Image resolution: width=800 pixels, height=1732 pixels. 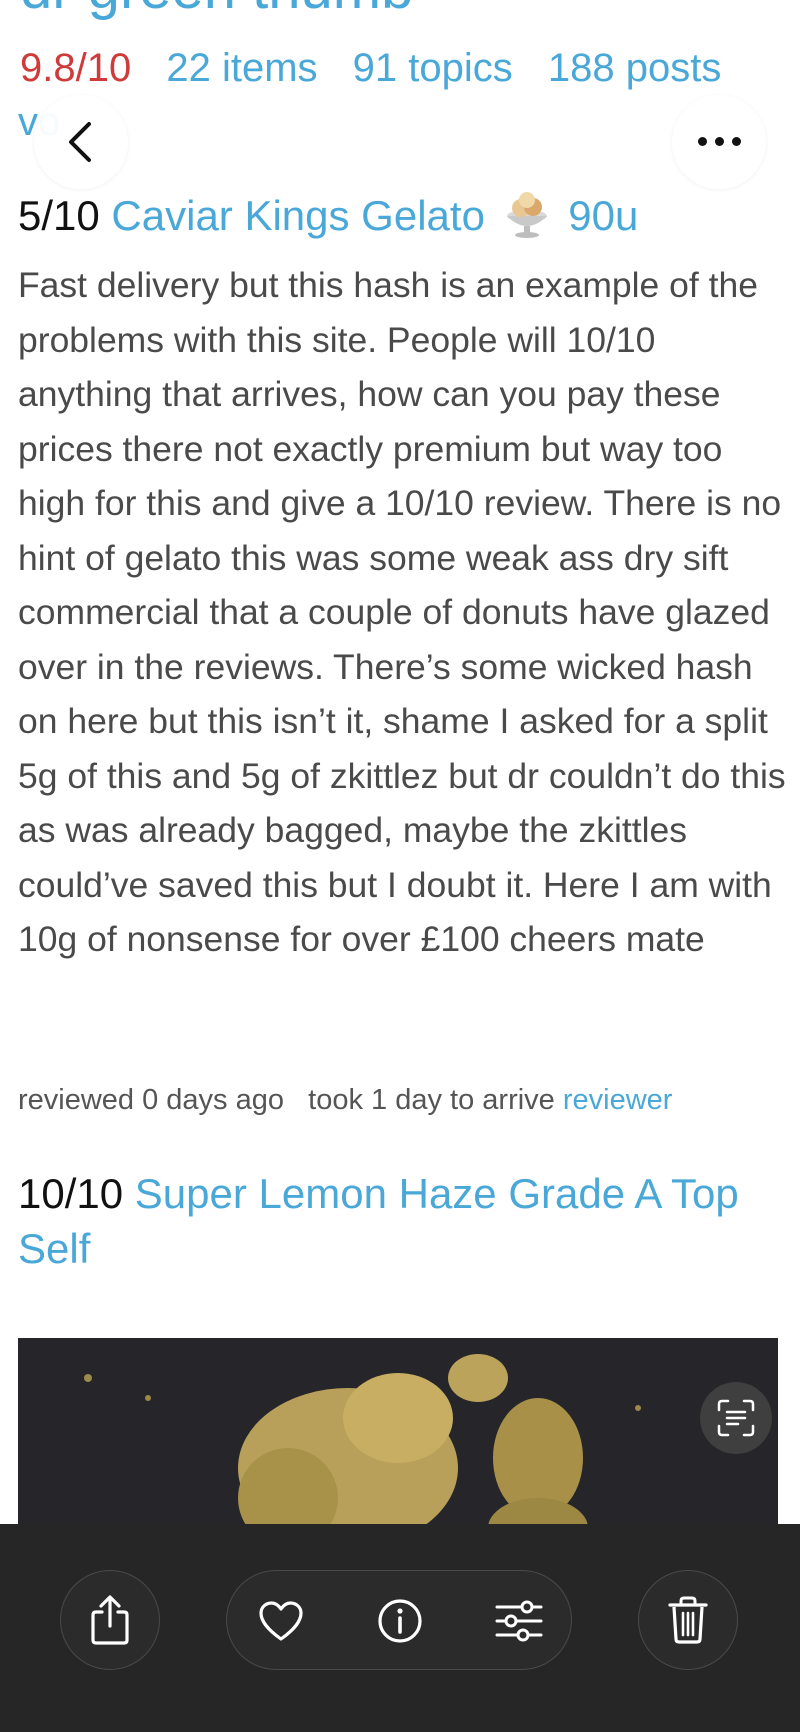 I want to click on ellipsis-icon, so click(x=719, y=142).